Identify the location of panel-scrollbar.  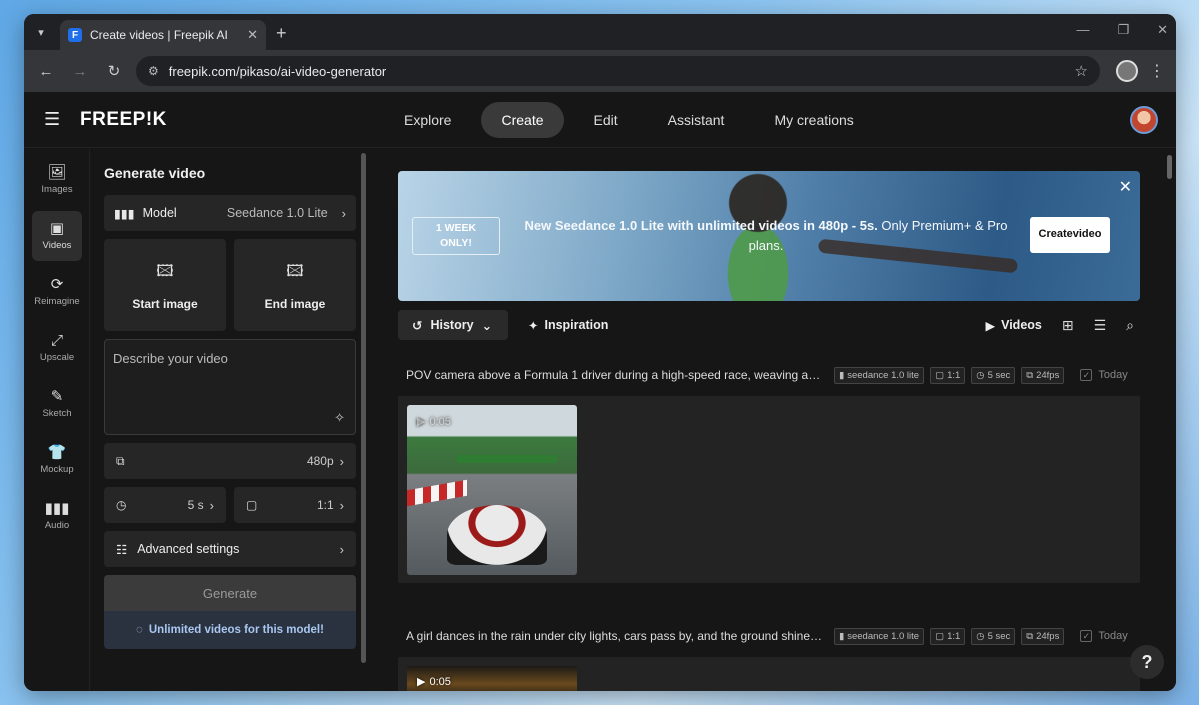
(363, 408).